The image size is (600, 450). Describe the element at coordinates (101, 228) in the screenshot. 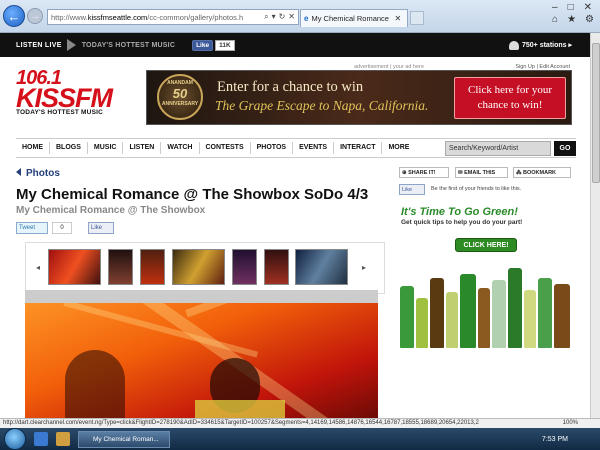

I see `article-like-button: Like` at that location.